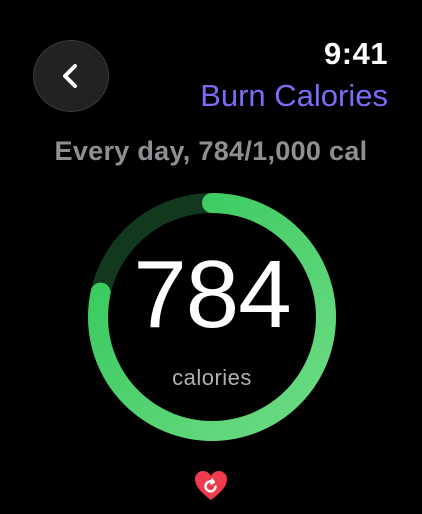 Image resolution: width=422 pixels, height=514 pixels. I want to click on page-title: Burn Calories, so click(294, 95).